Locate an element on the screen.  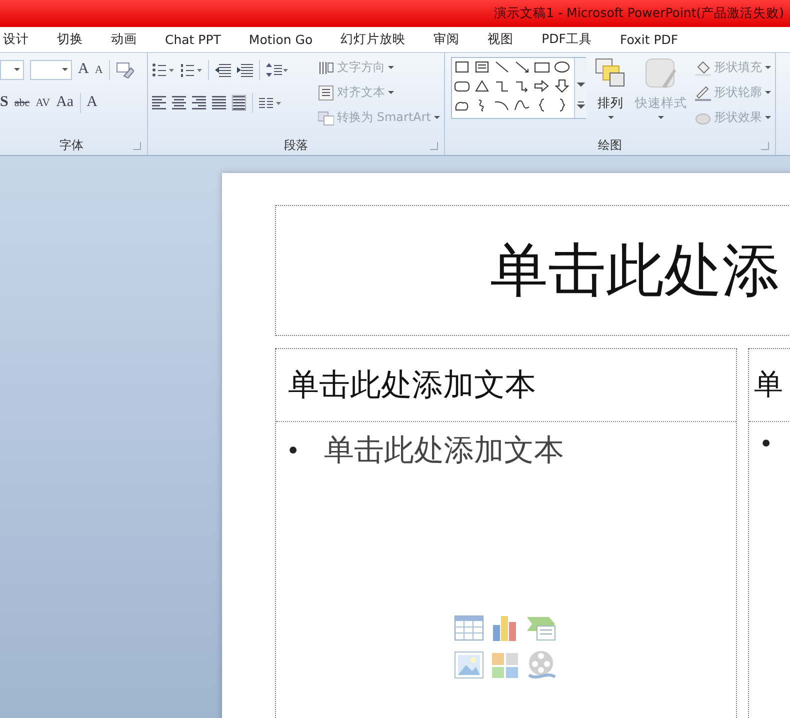
ribbon-tab: 设计 is located at coordinates (16, 39).